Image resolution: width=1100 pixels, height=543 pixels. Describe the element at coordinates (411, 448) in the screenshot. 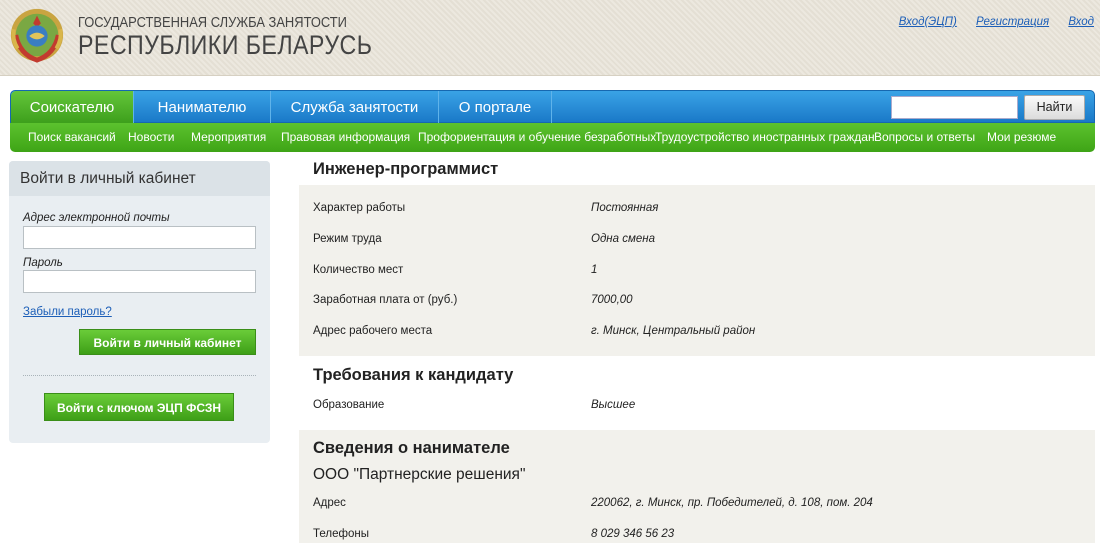

I see `employer-title: Сведения о нанимателе` at that location.